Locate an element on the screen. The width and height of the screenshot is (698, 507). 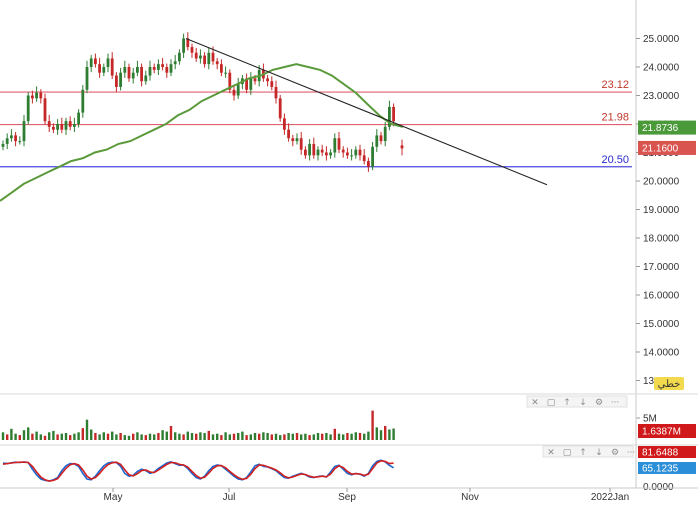
stoch-tag-2: 65.1235 is located at coordinates (660, 469).